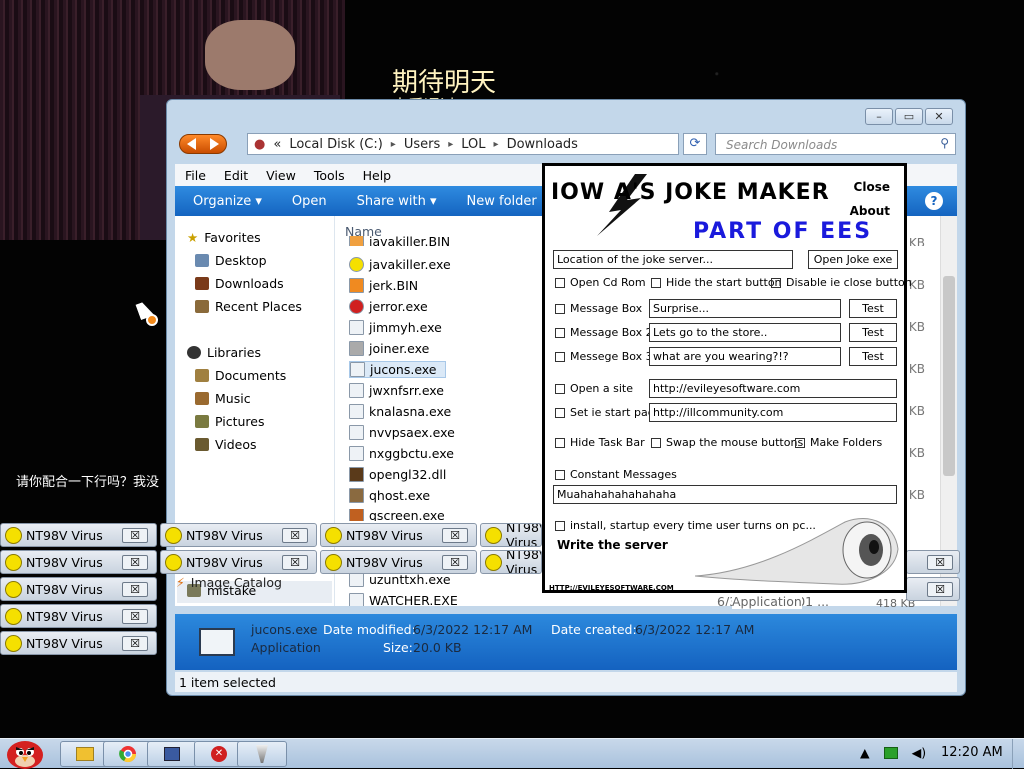 Image resolution: width=1024 pixels, height=769 pixels. What do you see at coordinates (389, 495) in the screenshot?
I see `list-item: qhost.exe` at bounding box center [389, 495].